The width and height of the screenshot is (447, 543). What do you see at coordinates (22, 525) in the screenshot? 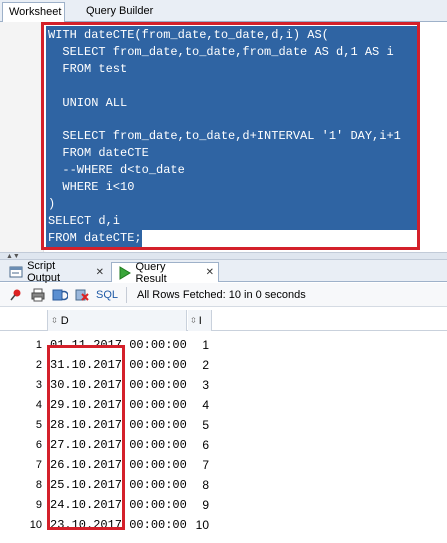
I see `row-number: 10` at bounding box center [22, 525].